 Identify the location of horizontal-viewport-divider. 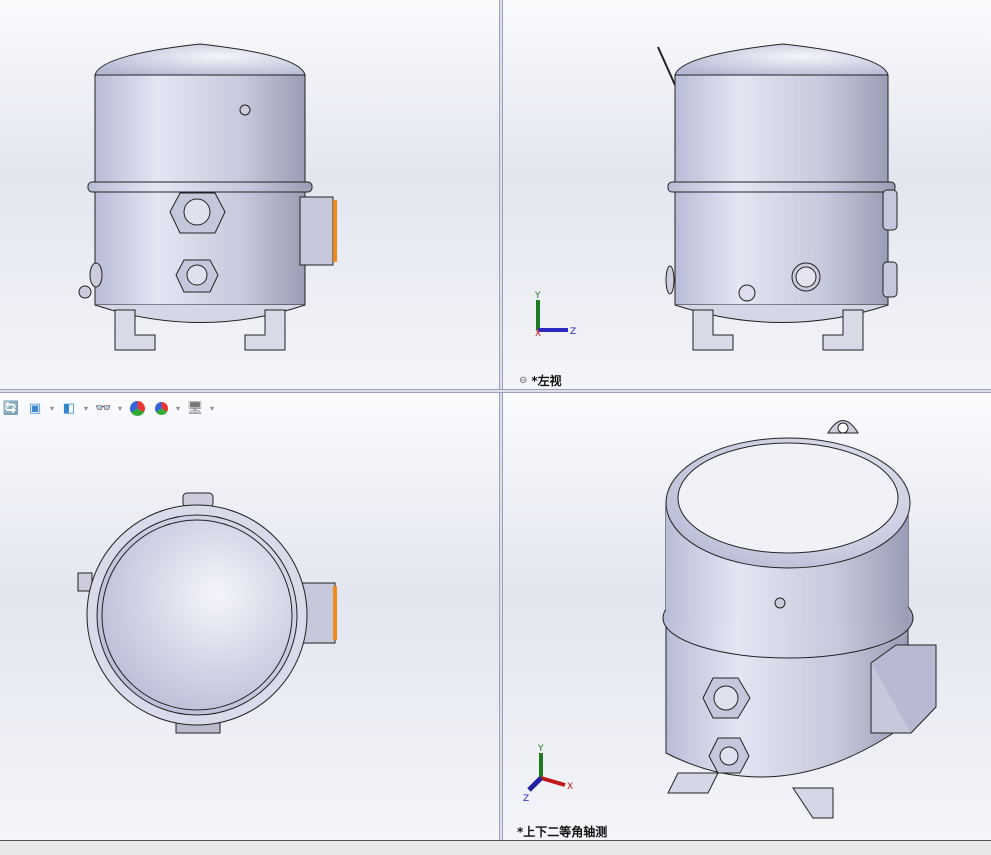
(495, 391).